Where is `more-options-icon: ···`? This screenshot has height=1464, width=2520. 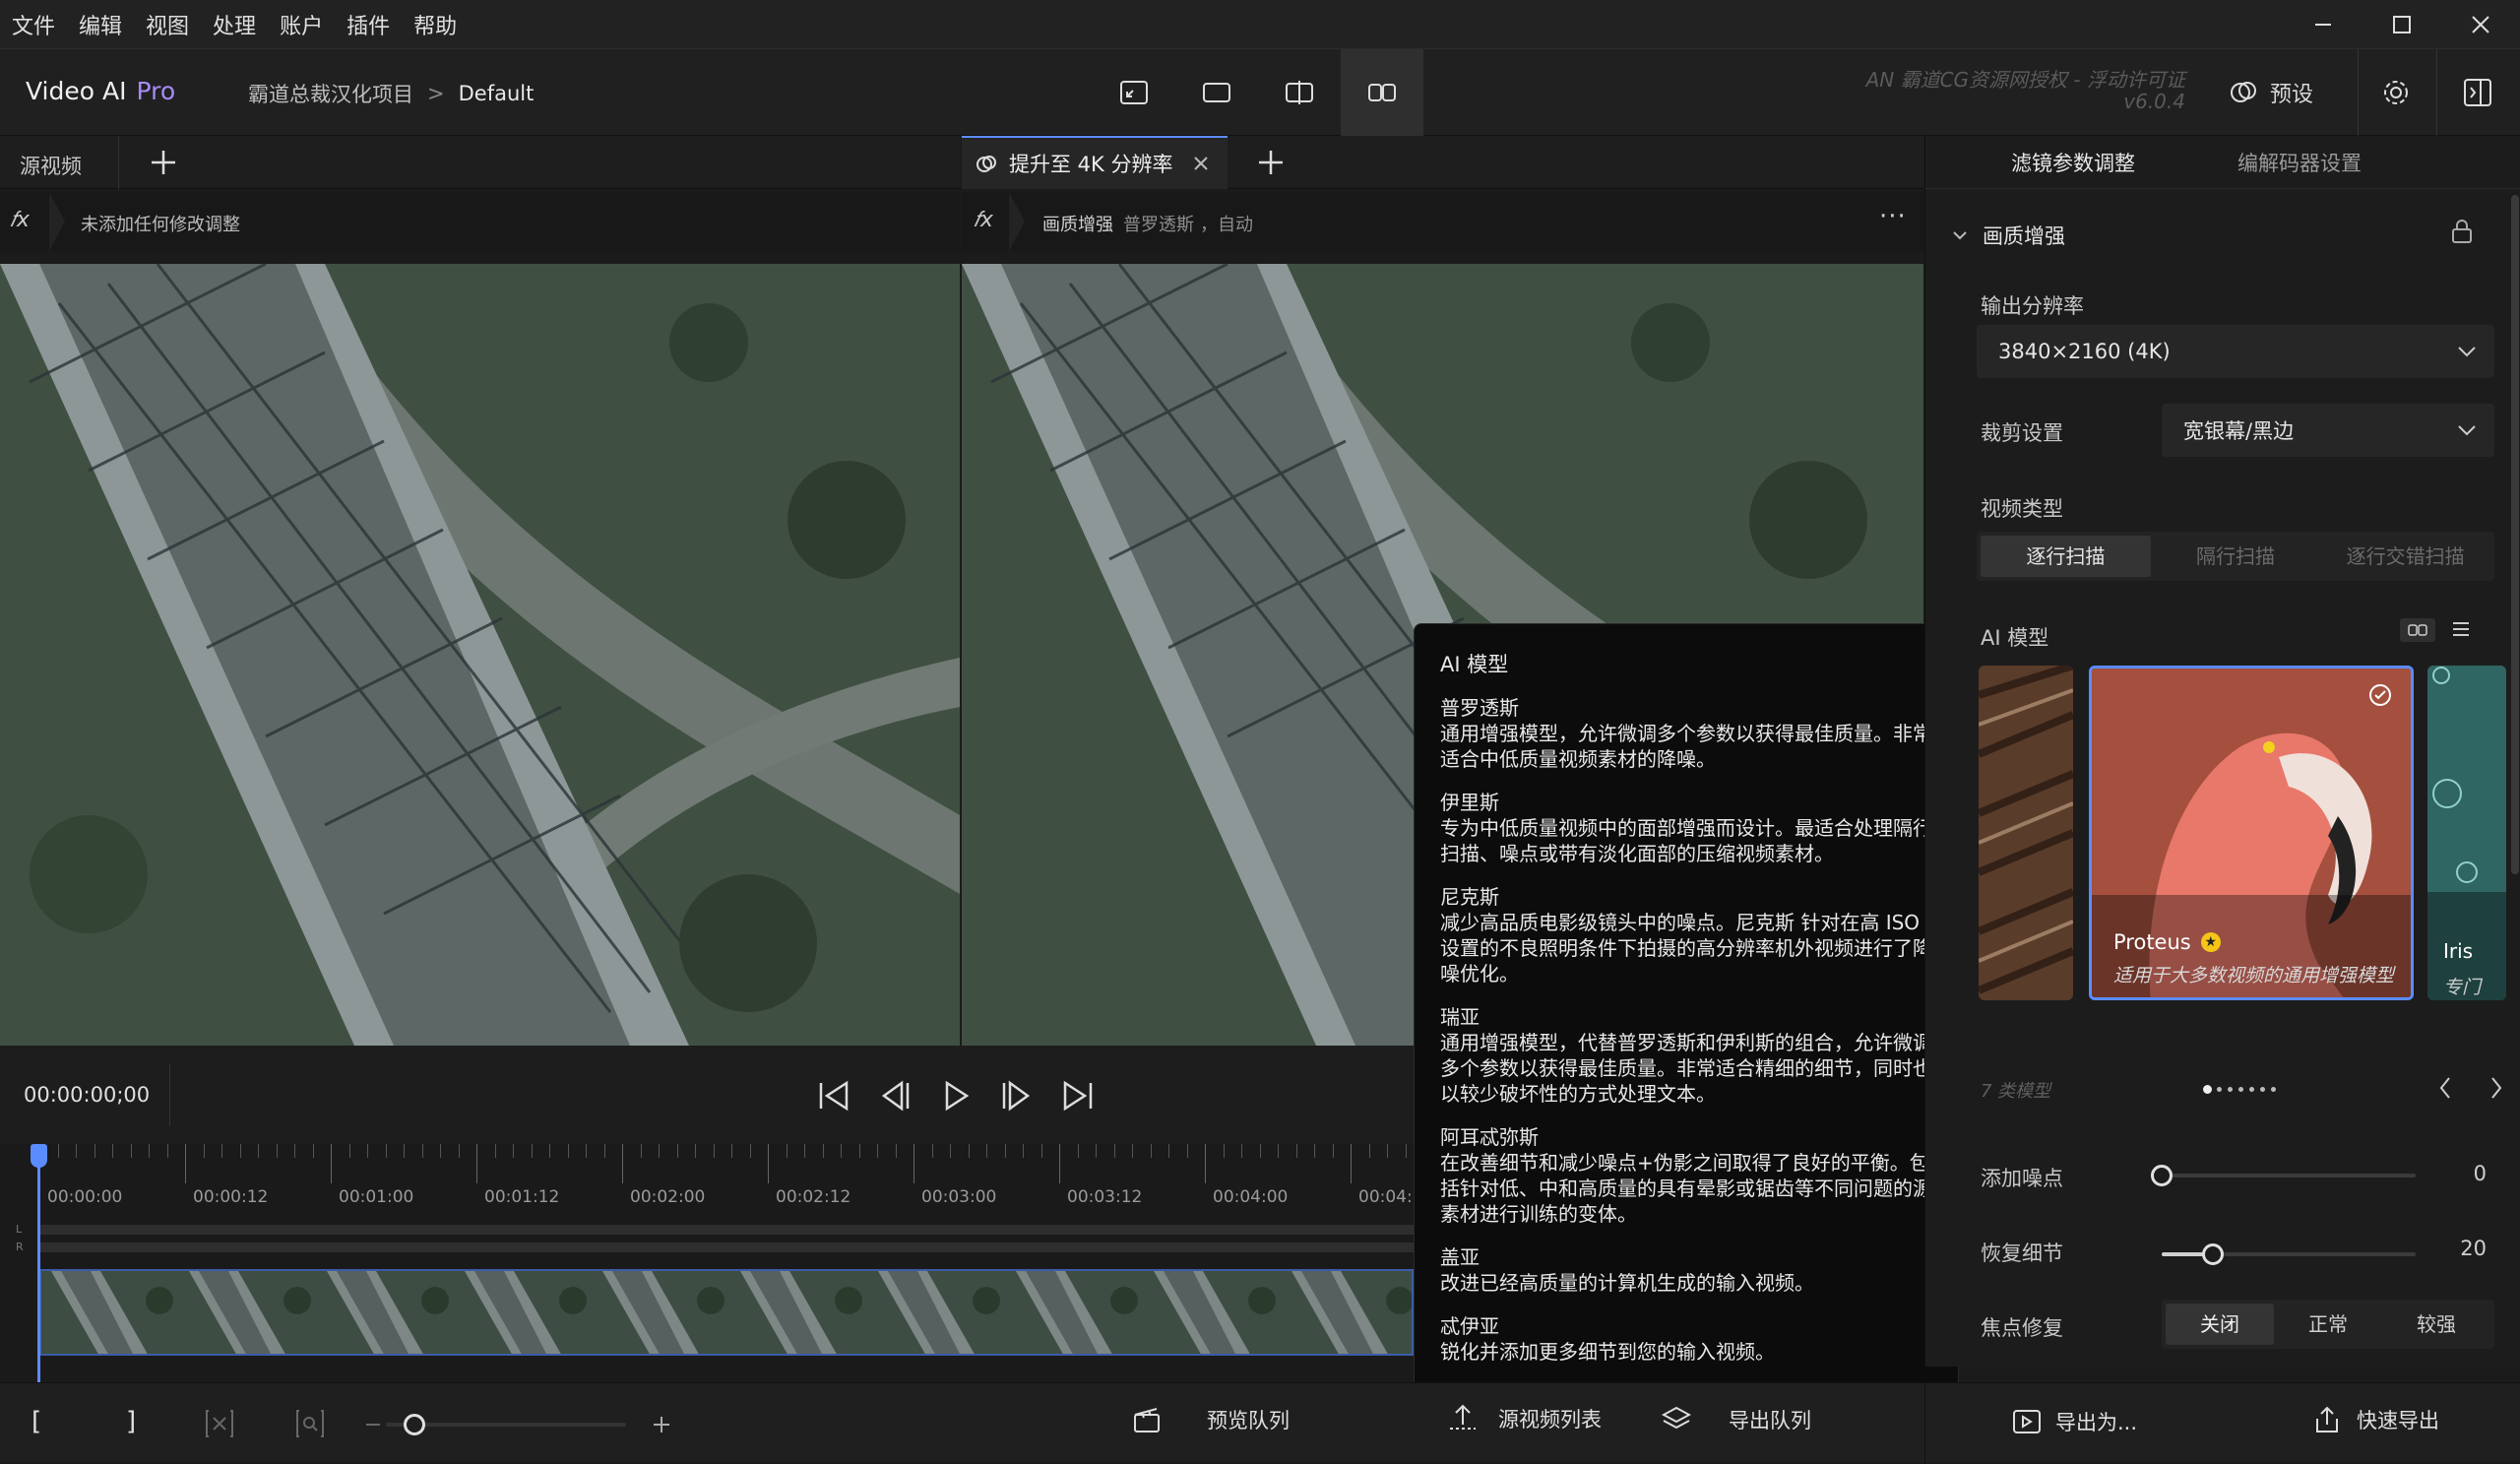 more-options-icon: ··· is located at coordinates (1893, 217).